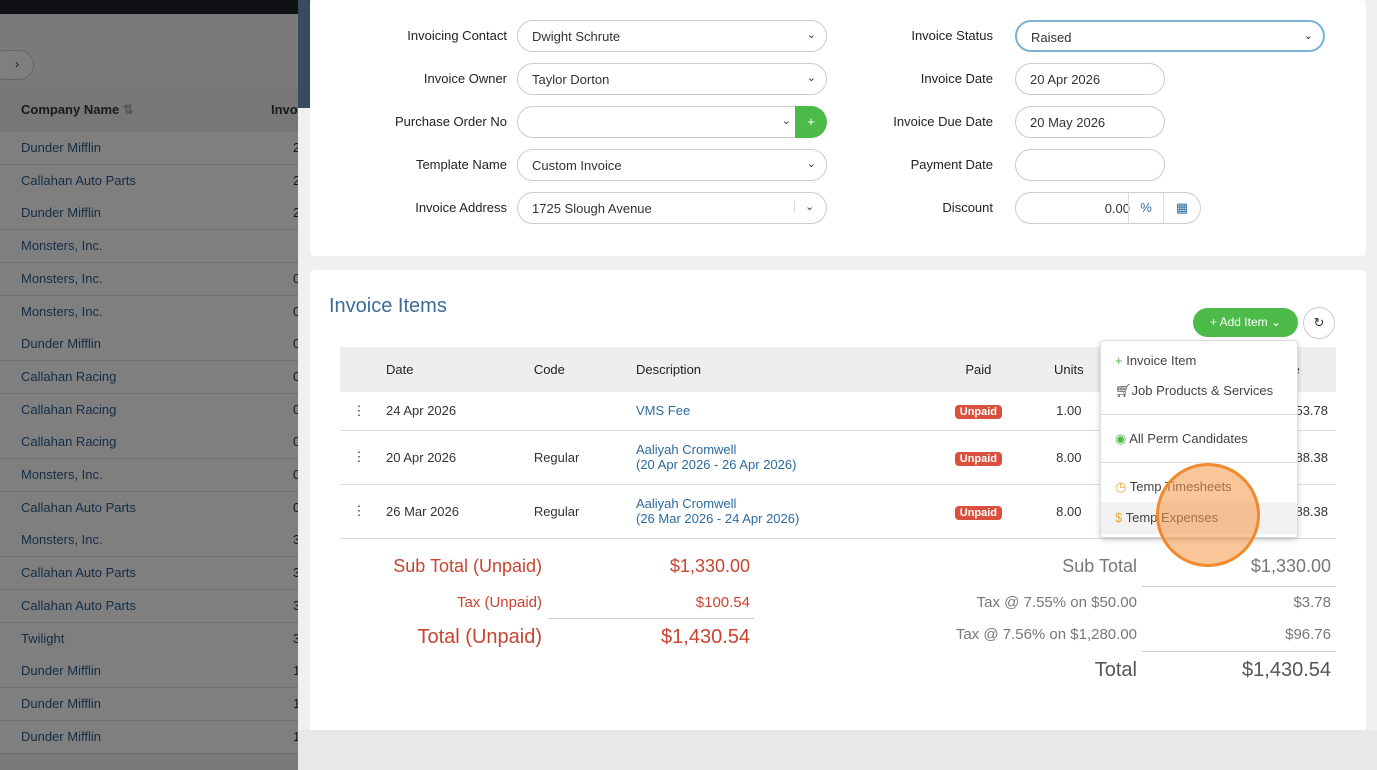  I want to click on date: 20 Apr 2026, so click(452, 457).